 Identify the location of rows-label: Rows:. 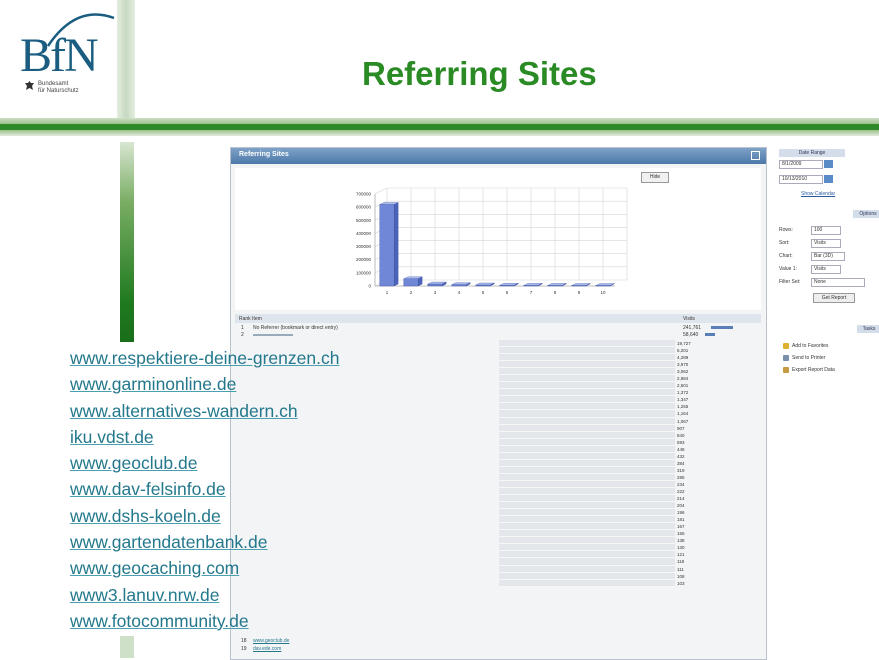
(786, 230).